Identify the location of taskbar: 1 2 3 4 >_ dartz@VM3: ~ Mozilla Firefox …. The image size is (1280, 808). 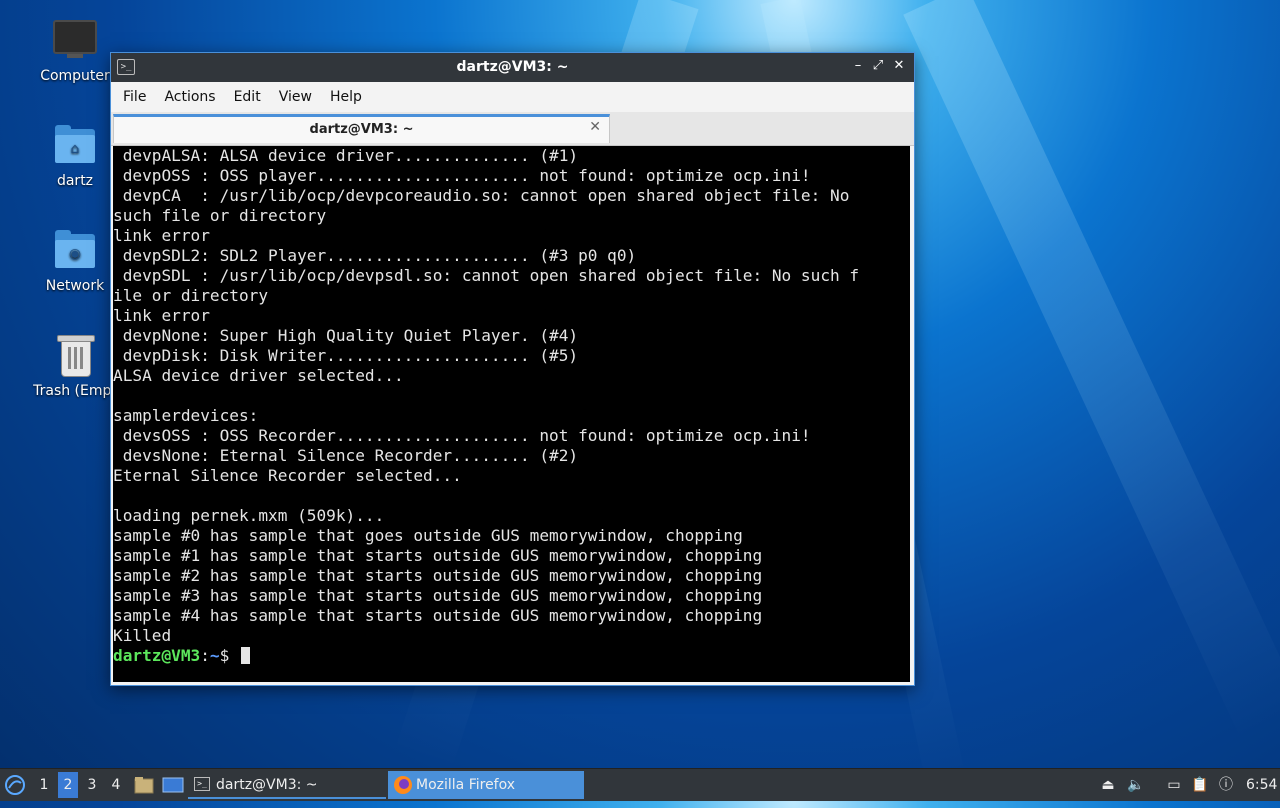
(640, 784).